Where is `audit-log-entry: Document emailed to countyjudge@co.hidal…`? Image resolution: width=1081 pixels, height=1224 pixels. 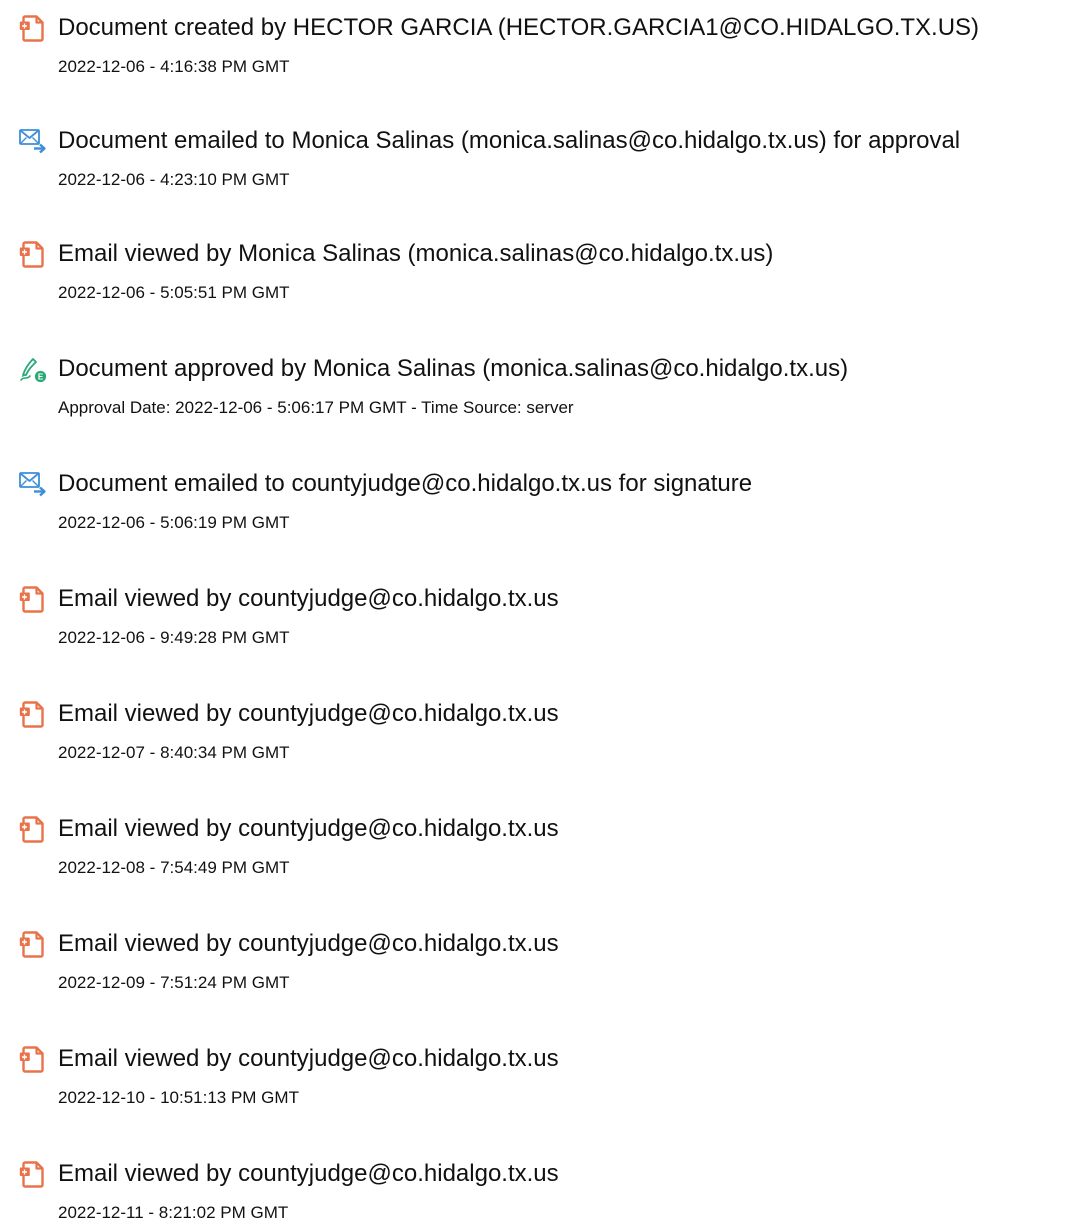 audit-log-entry: Document emailed to countyjudge@co.hidal… is located at coordinates (540, 509).